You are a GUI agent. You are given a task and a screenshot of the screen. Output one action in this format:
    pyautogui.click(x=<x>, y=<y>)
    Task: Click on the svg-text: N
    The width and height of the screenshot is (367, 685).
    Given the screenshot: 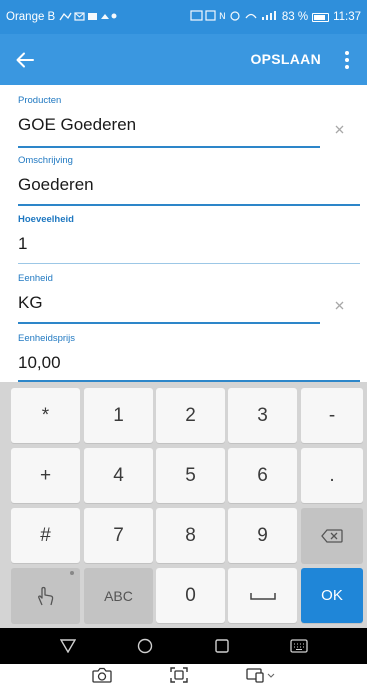 What is the action you would take?
    pyautogui.click(x=222, y=16)
    